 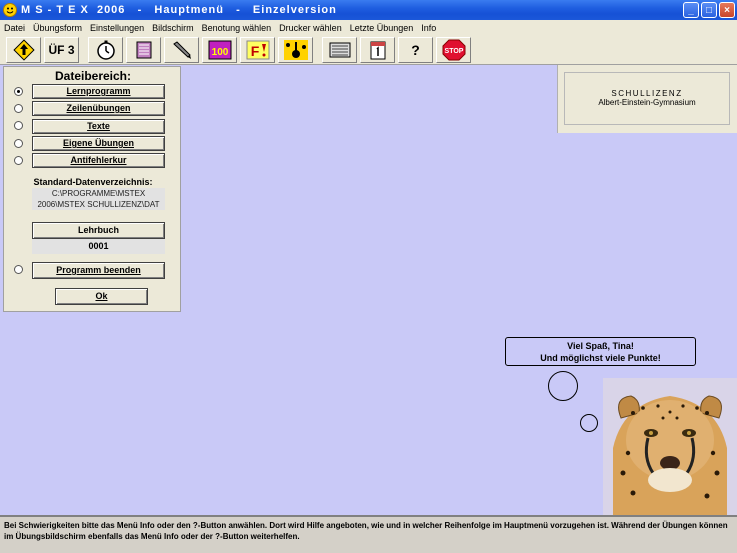 I want to click on eigene-uebungen-button: Eigene Übungen, so click(x=98, y=143).